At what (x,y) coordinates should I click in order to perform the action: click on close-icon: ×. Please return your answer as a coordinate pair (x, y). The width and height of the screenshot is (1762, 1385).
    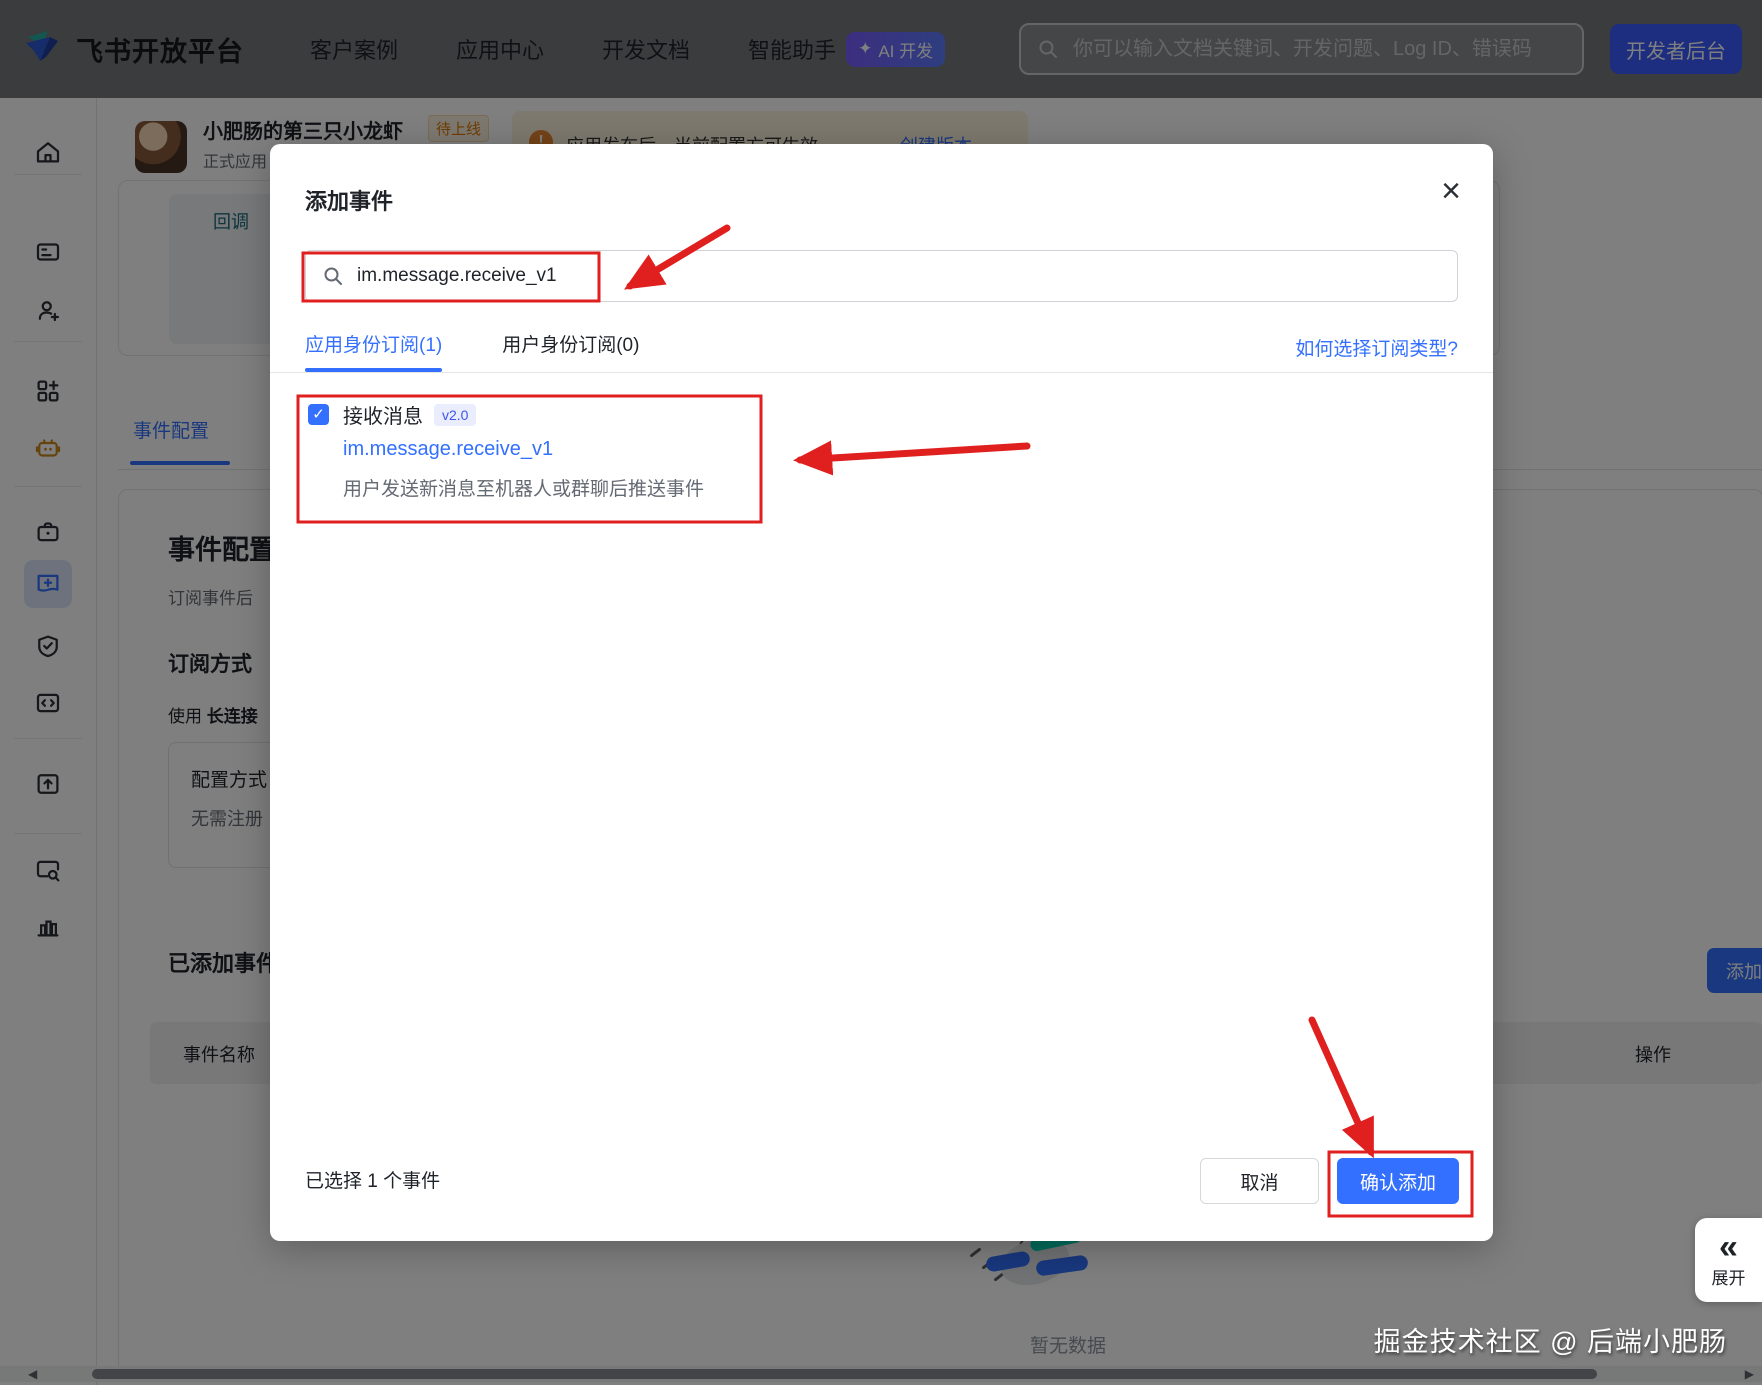
    Looking at the image, I should click on (1451, 191).